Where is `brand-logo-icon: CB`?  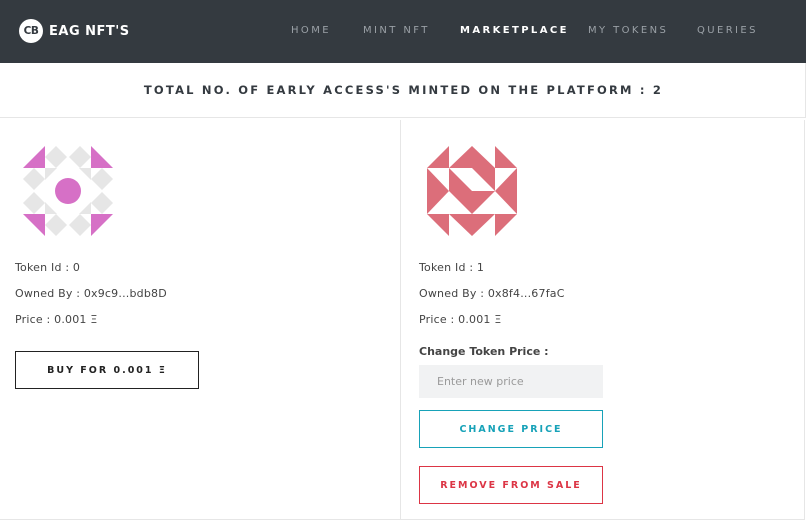
brand-logo-icon: CB is located at coordinates (31, 31).